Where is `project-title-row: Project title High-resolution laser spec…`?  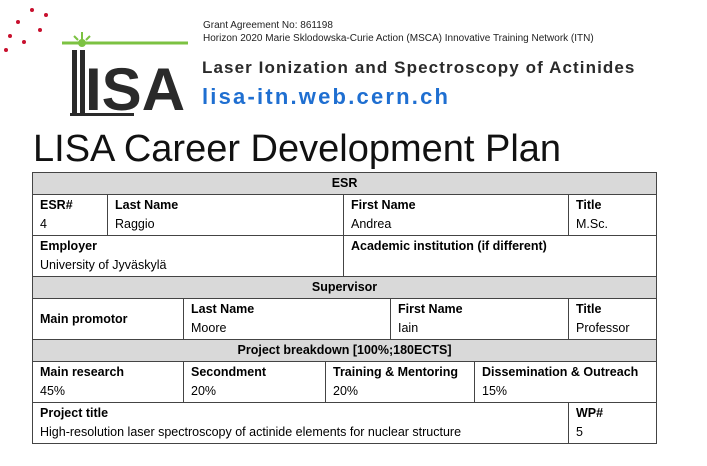 project-title-row: Project title High-resolution laser spec… is located at coordinates (345, 423).